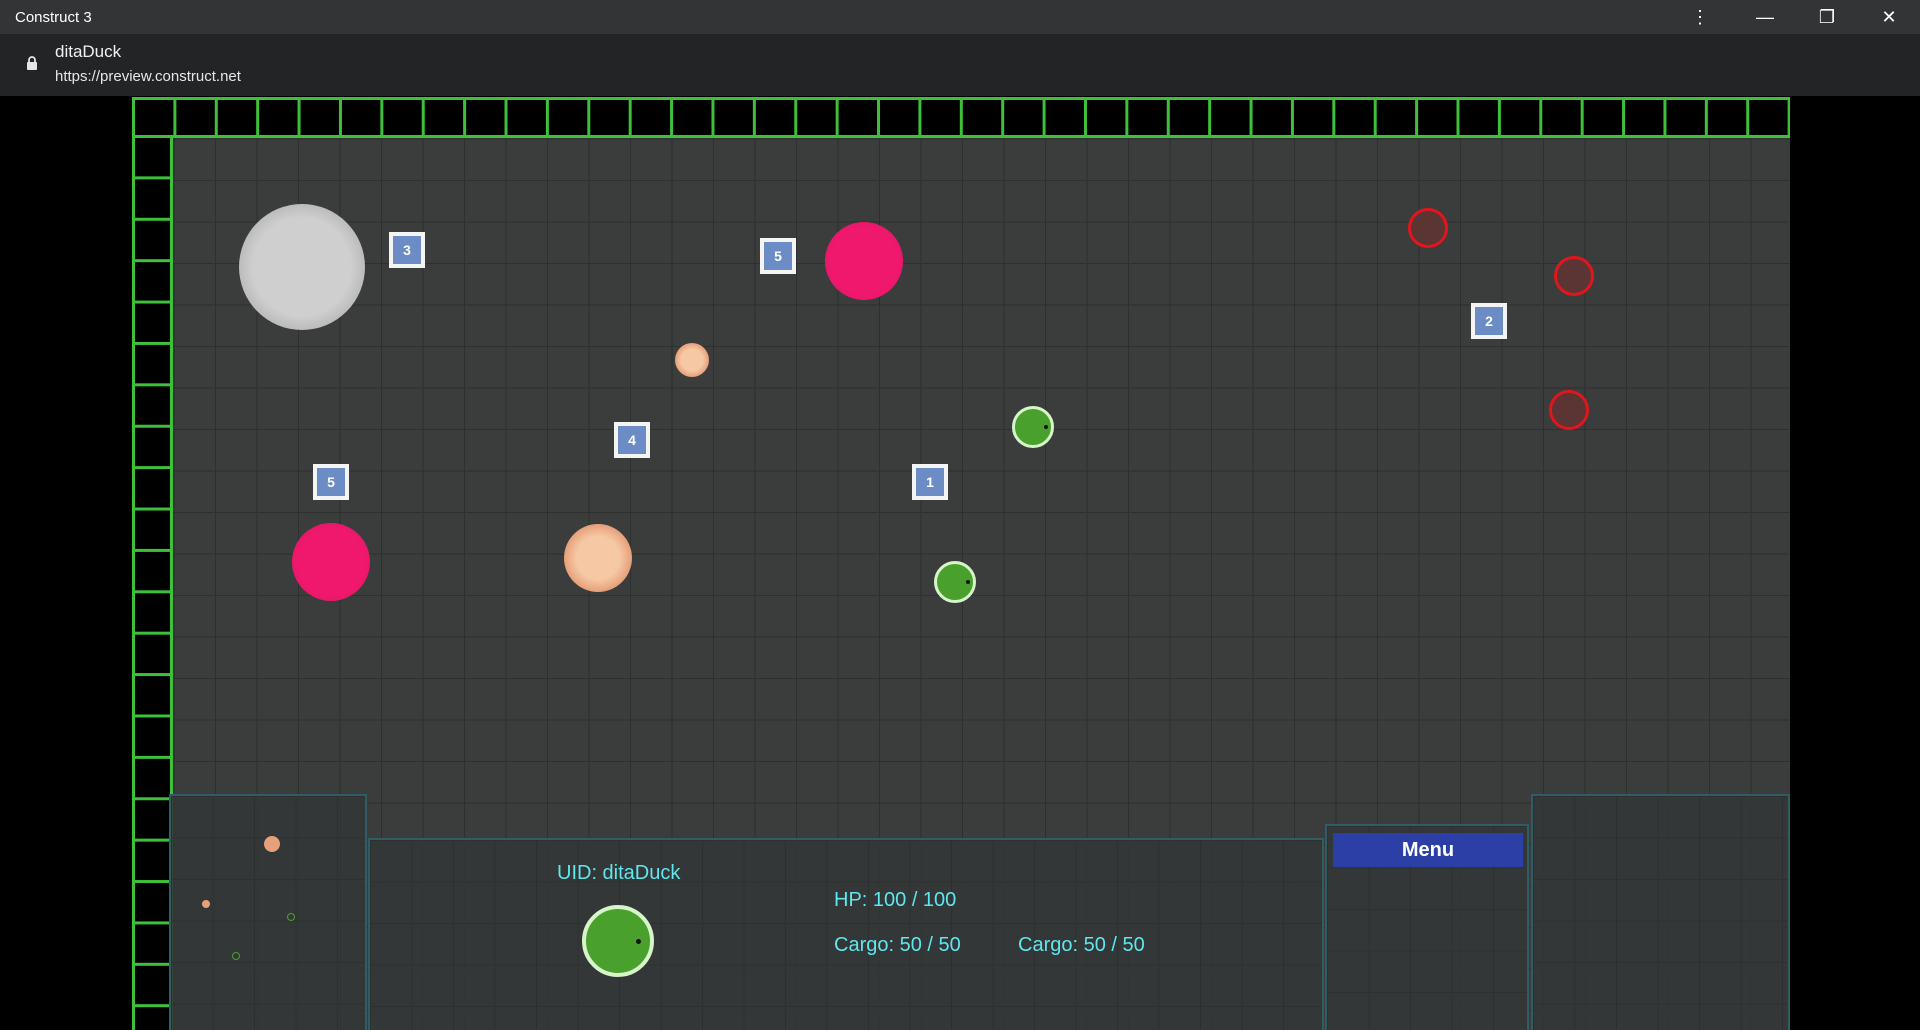 The height and width of the screenshot is (1030, 1920). What do you see at coordinates (407, 250) in the screenshot?
I see `numbered-crate: 3` at bounding box center [407, 250].